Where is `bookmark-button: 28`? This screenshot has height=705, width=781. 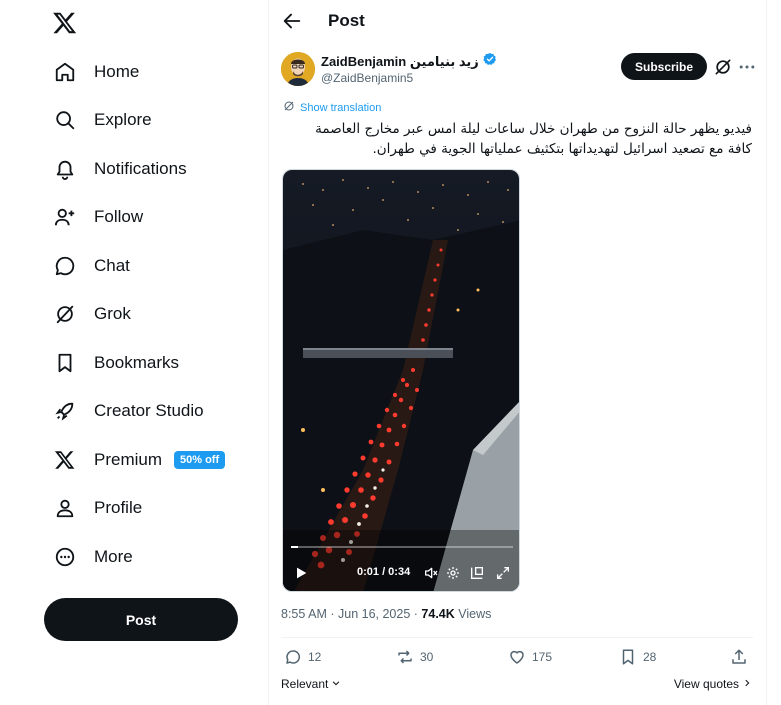
bookmark-button: 28 is located at coordinates (637, 657).